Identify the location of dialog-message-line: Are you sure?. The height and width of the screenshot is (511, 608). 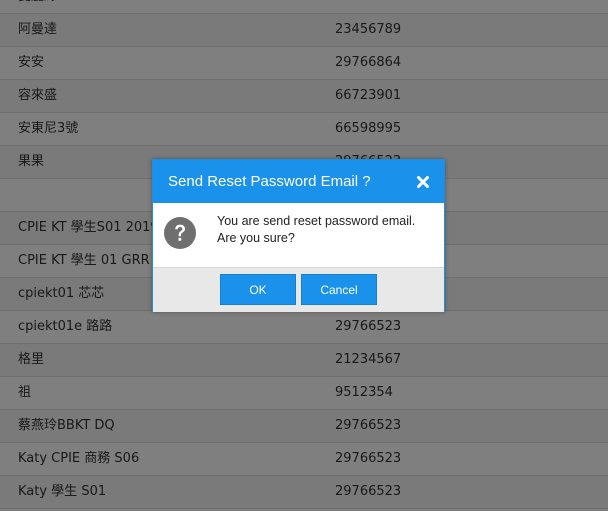
(256, 238).